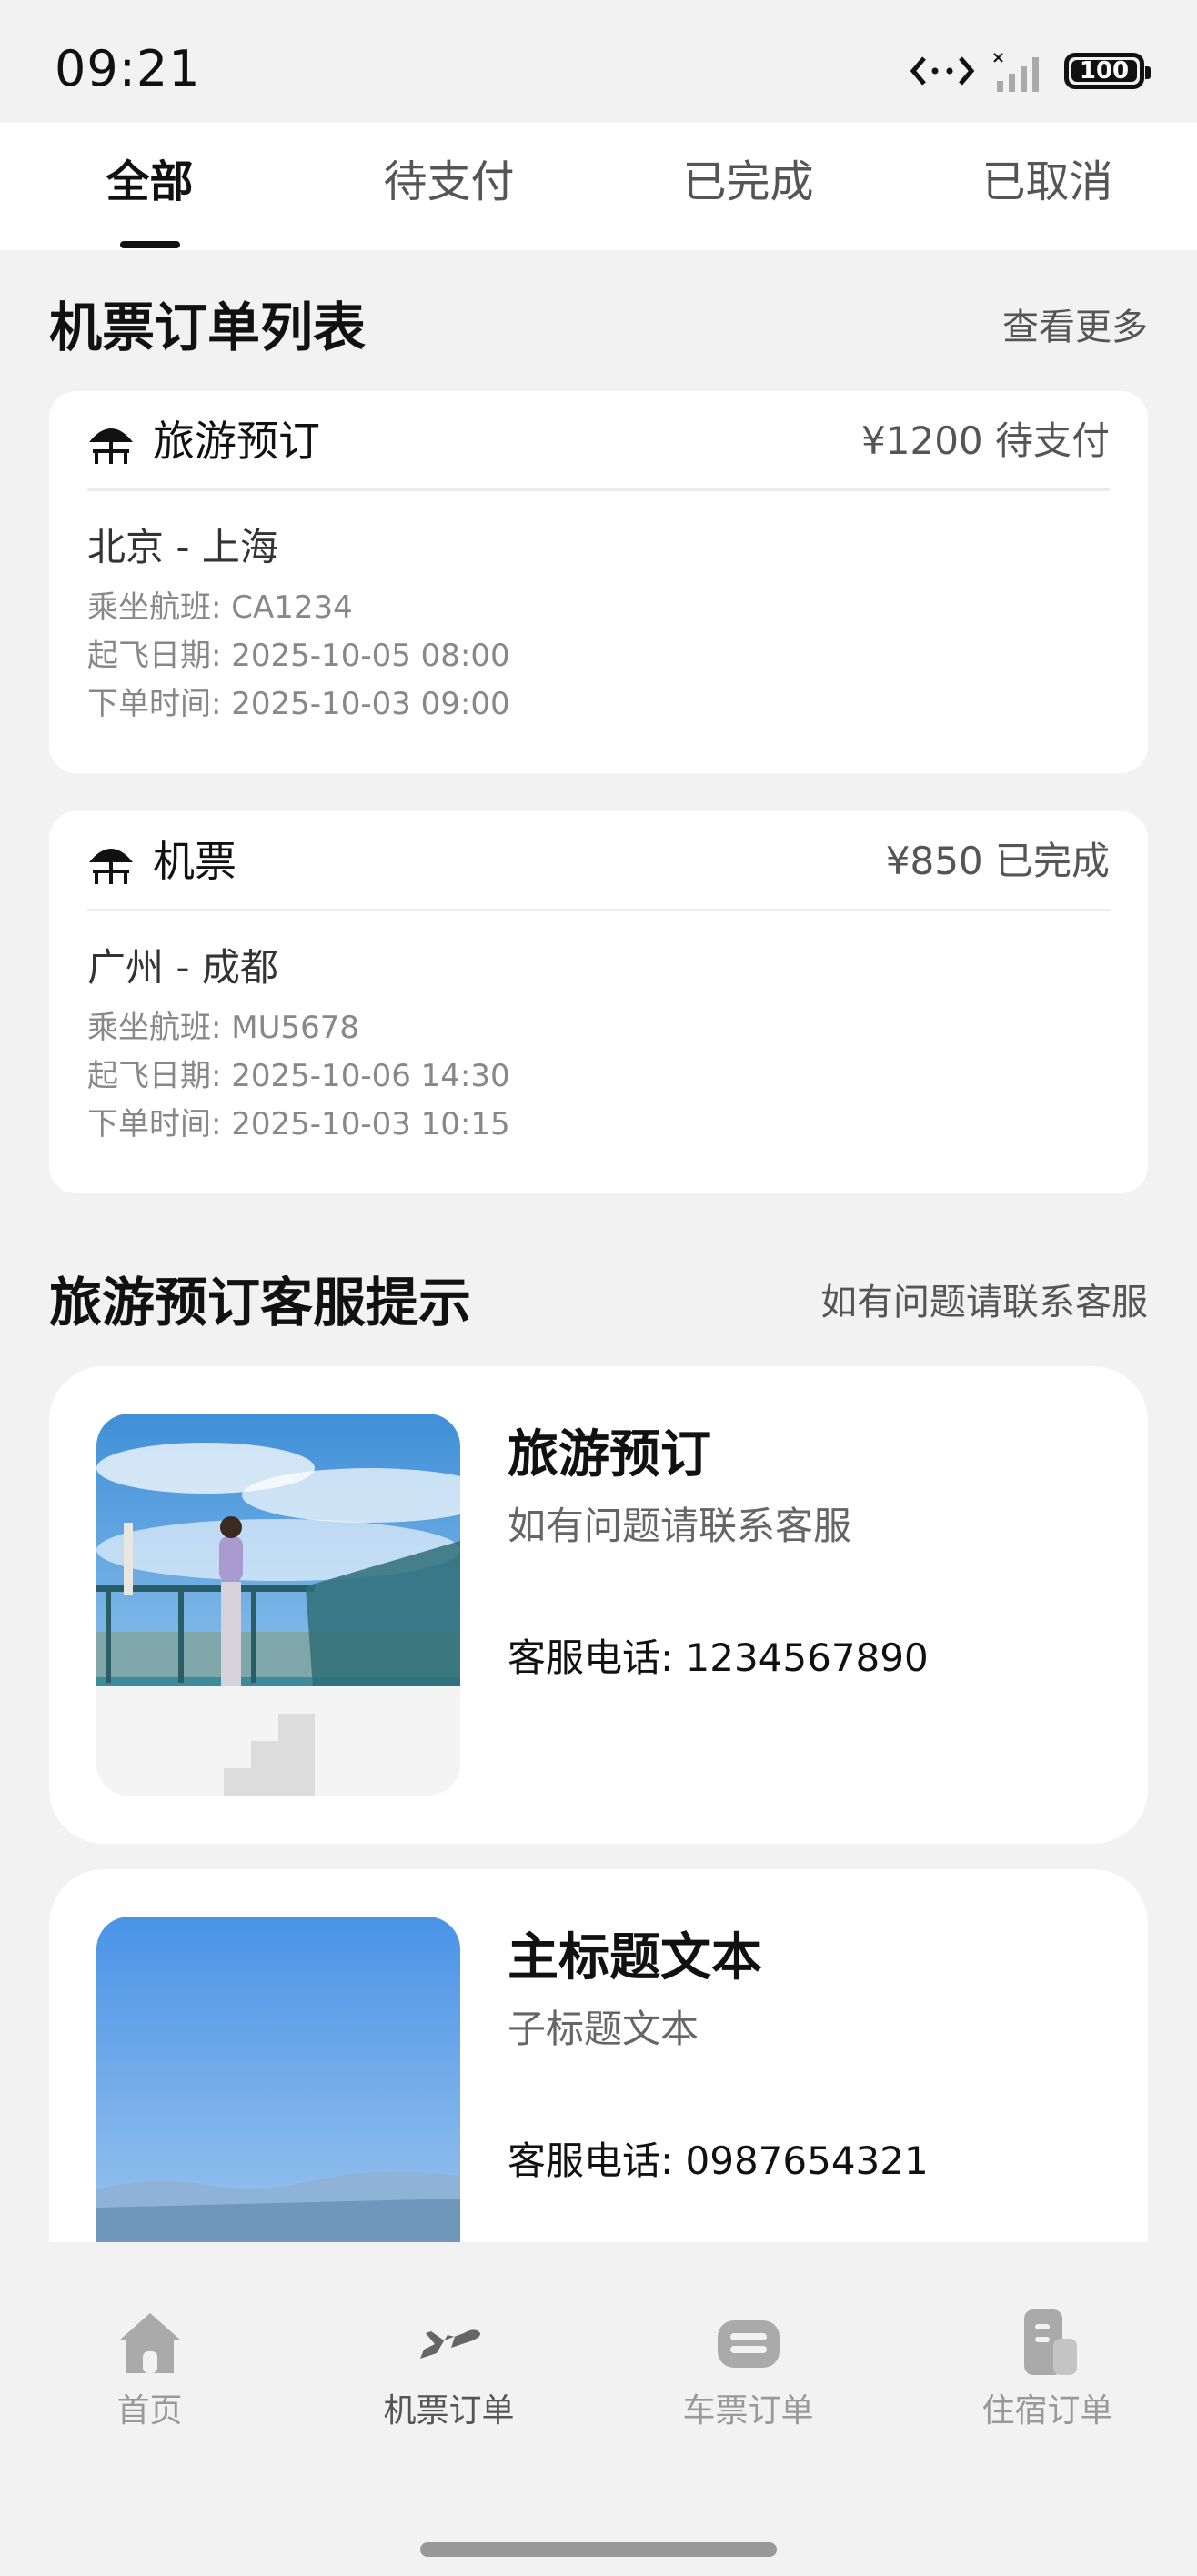  What do you see at coordinates (997, 861) in the screenshot?
I see `order-price-status: ¥850 已完成` at bounding box center [997, 861].